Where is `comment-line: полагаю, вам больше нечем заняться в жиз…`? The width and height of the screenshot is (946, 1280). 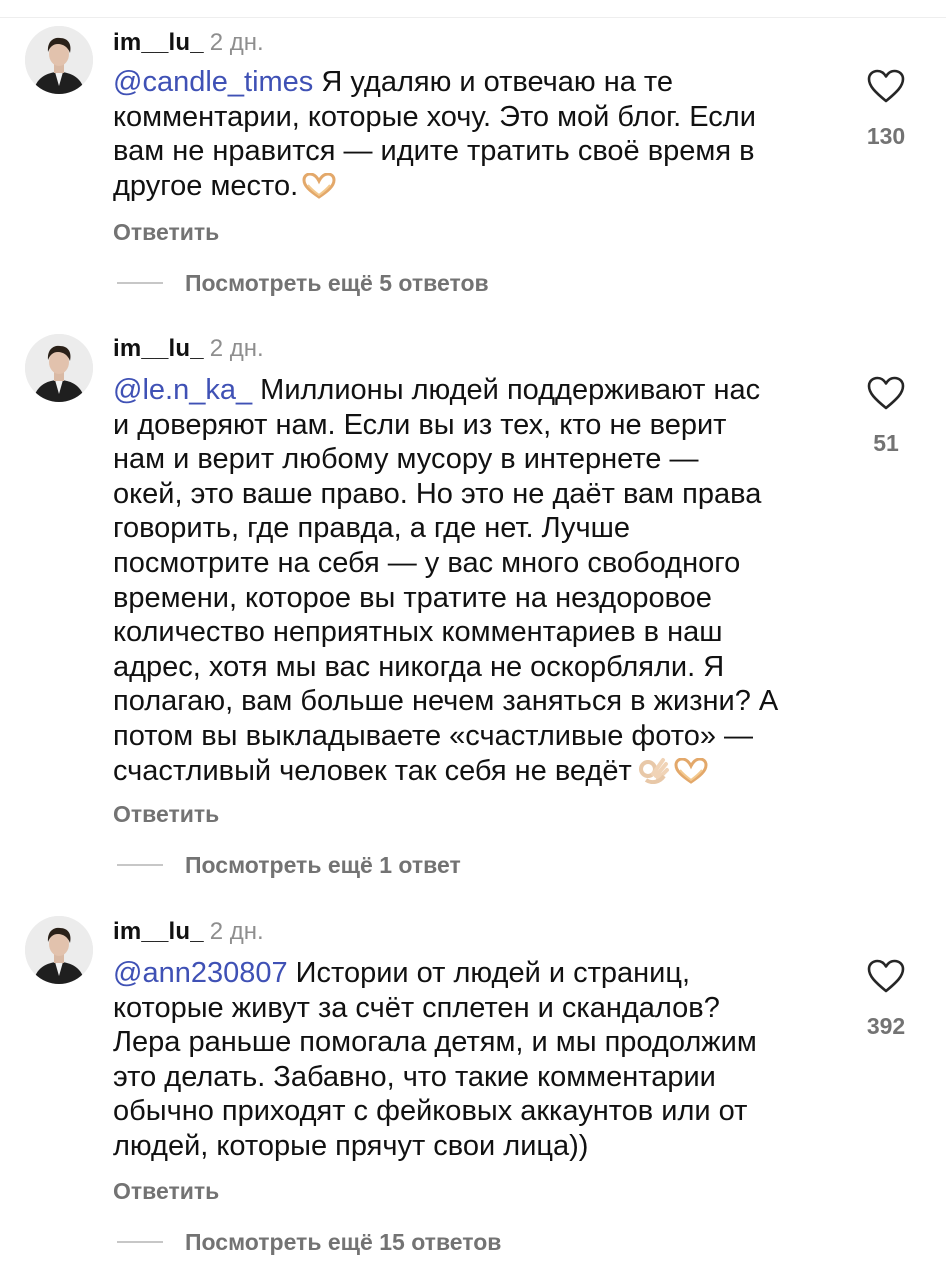 comment-line: полагаю, вам больше нечем заняться в жиз… is located at coordinates (446, 701).